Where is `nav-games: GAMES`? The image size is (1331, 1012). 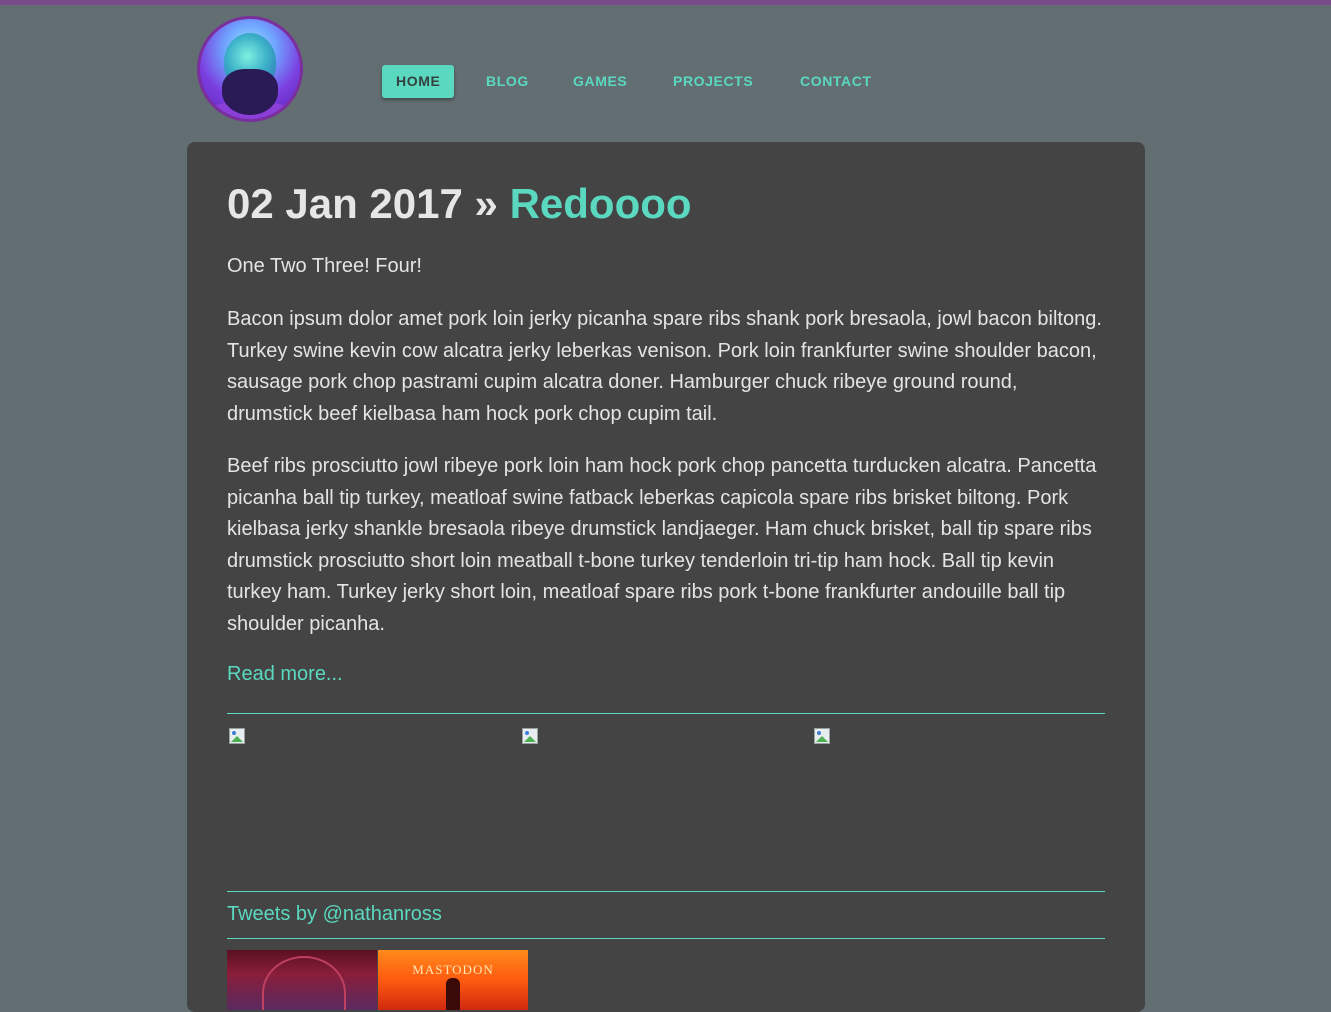 nav-games: GAMES is located at coordinates (600, 81).